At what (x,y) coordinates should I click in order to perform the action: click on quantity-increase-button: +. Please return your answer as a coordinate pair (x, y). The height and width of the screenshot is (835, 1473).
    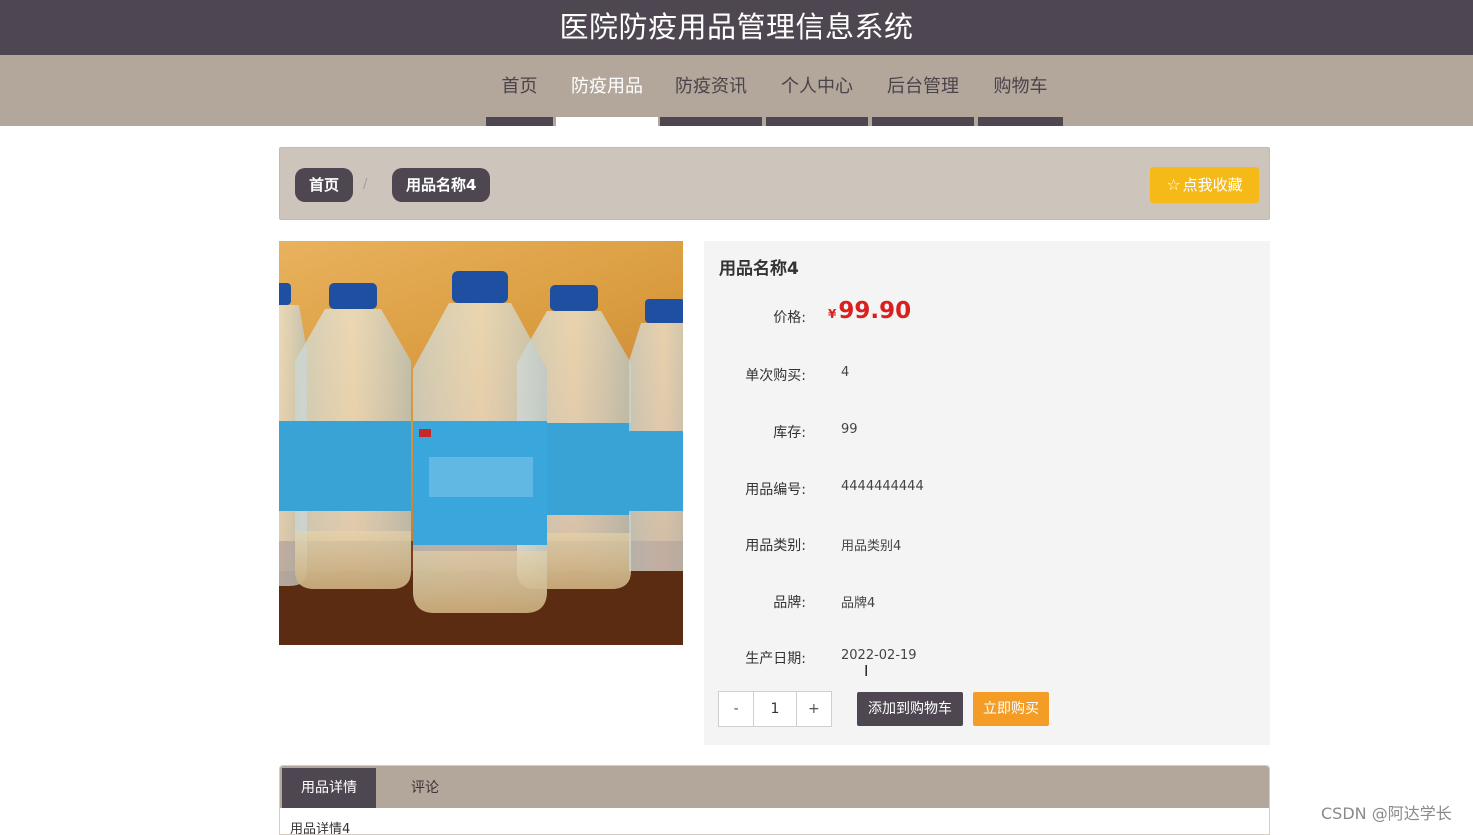
    Looking at the image, I should click on (814, 709).